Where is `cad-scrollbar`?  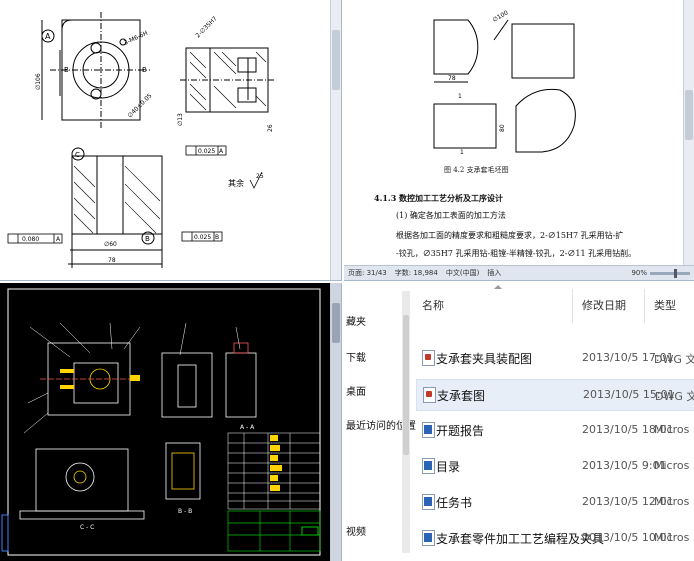
cad-scrollbar is located at coordinates (335, 422).